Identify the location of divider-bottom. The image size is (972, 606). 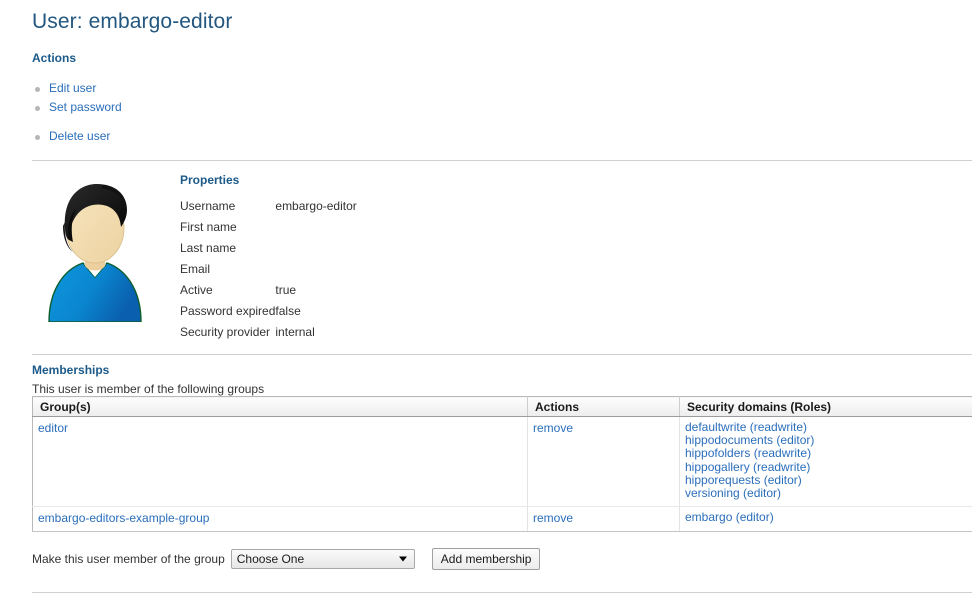
(502, 592).